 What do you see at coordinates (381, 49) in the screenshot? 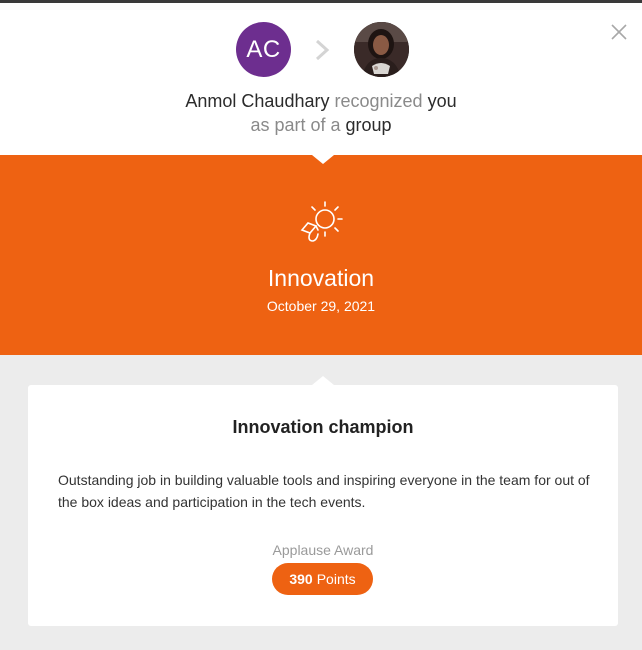
I see `recipient-avatar` at bounding box center [381, 49].